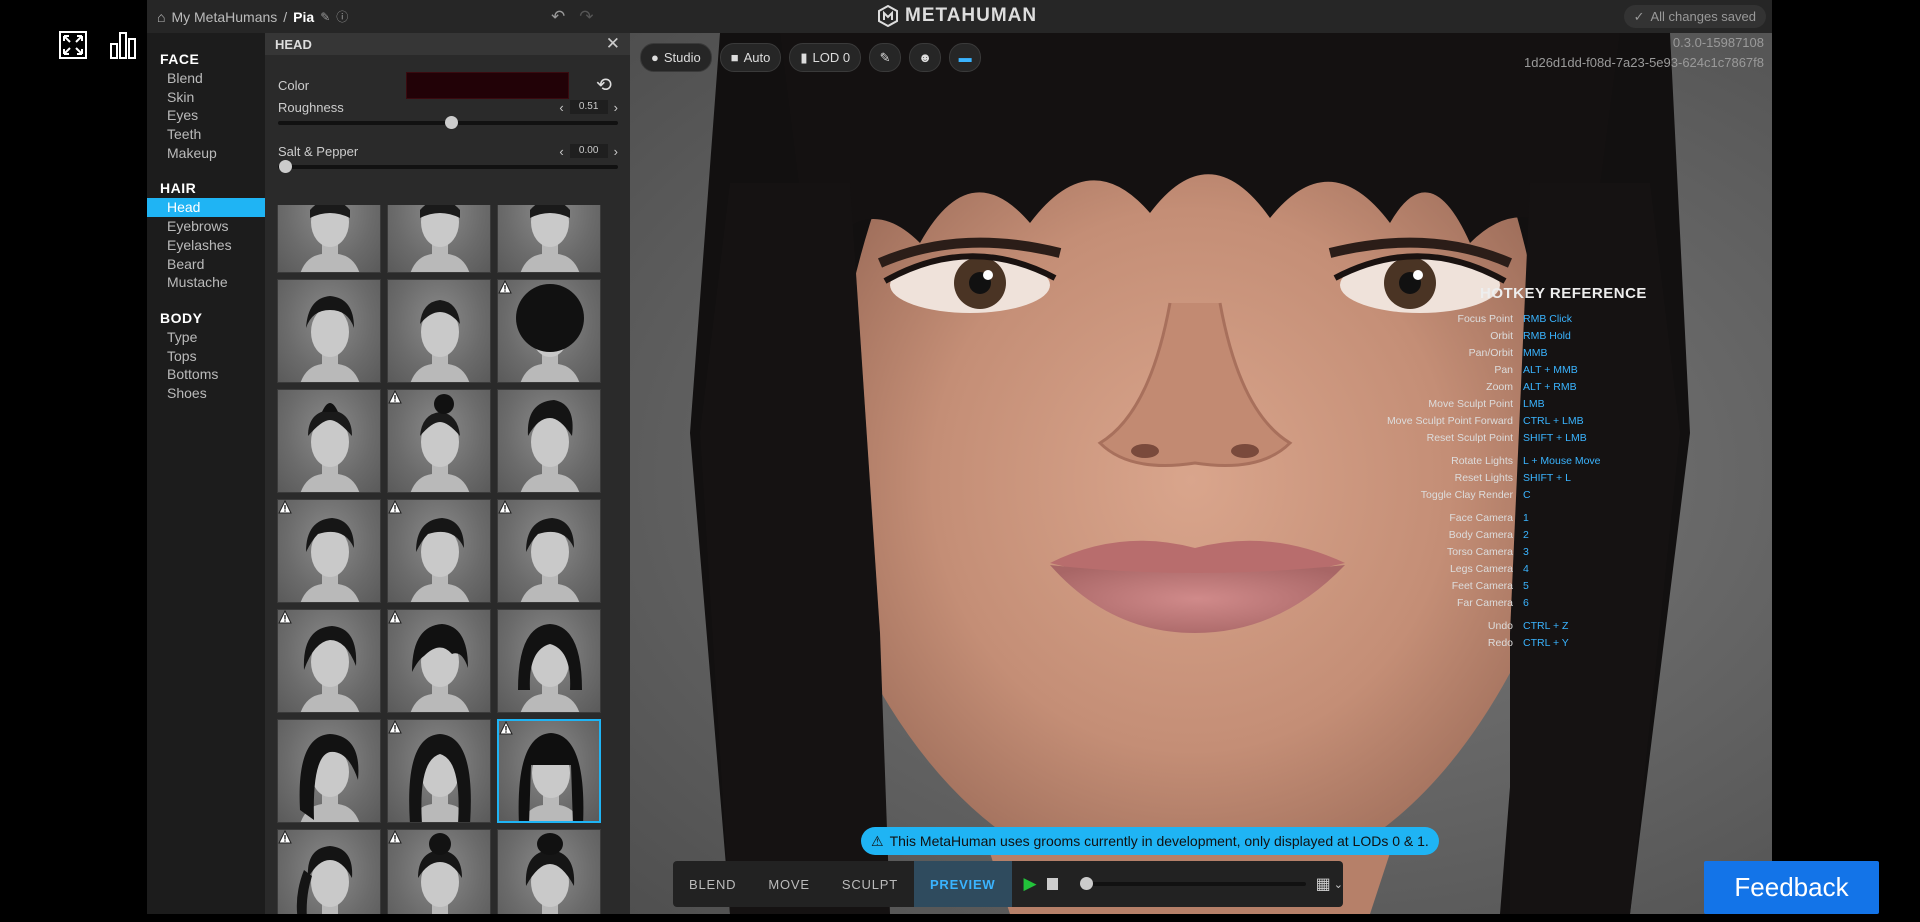 The width and height of the screenshot is (1920, 922). Describe the element at coordinates (1484, 603) in the screenshot. I see `hotkey-action: Far Camera` at that location.